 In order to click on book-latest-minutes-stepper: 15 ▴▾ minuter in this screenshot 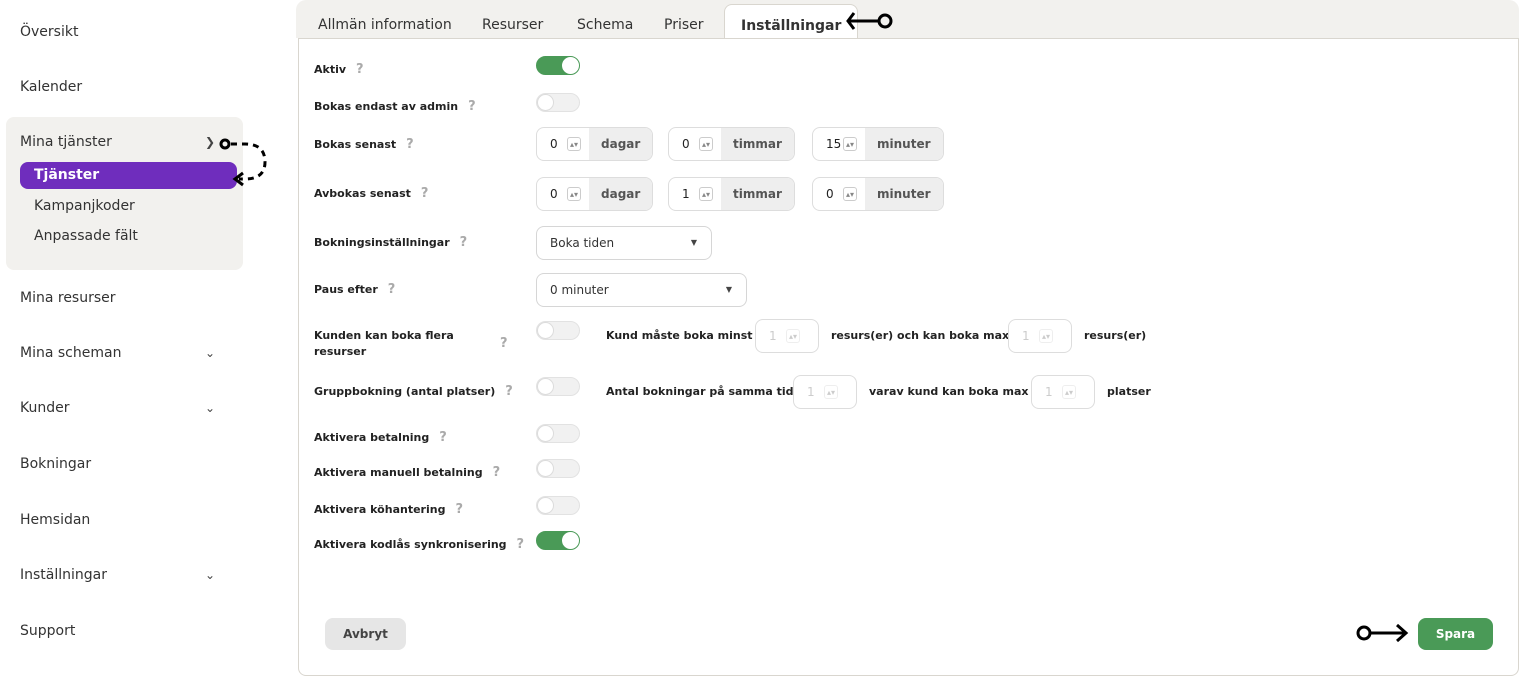, I will do `click(878, 144)`.